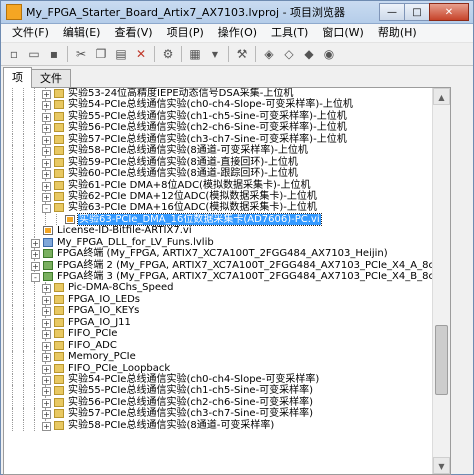 The width and height of the screenshot is (474, 475). What do you see at coordinates (227, 185) in the screenshot?
I see `tree-row: + 实验61-PCIe DMA+8位ADC(模拟数据采集卡)-上位机` at bounding box center [227, 185].